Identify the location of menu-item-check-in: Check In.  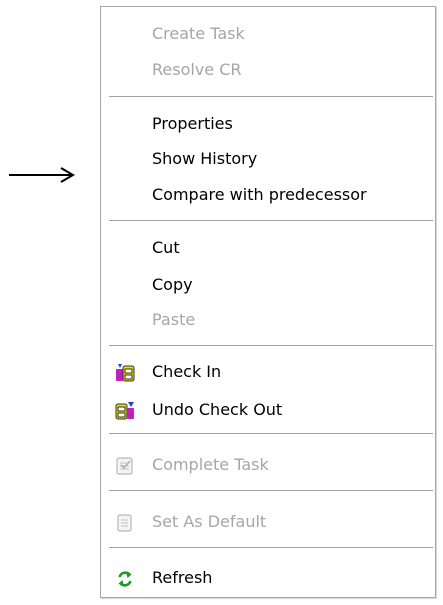
(268, 372).